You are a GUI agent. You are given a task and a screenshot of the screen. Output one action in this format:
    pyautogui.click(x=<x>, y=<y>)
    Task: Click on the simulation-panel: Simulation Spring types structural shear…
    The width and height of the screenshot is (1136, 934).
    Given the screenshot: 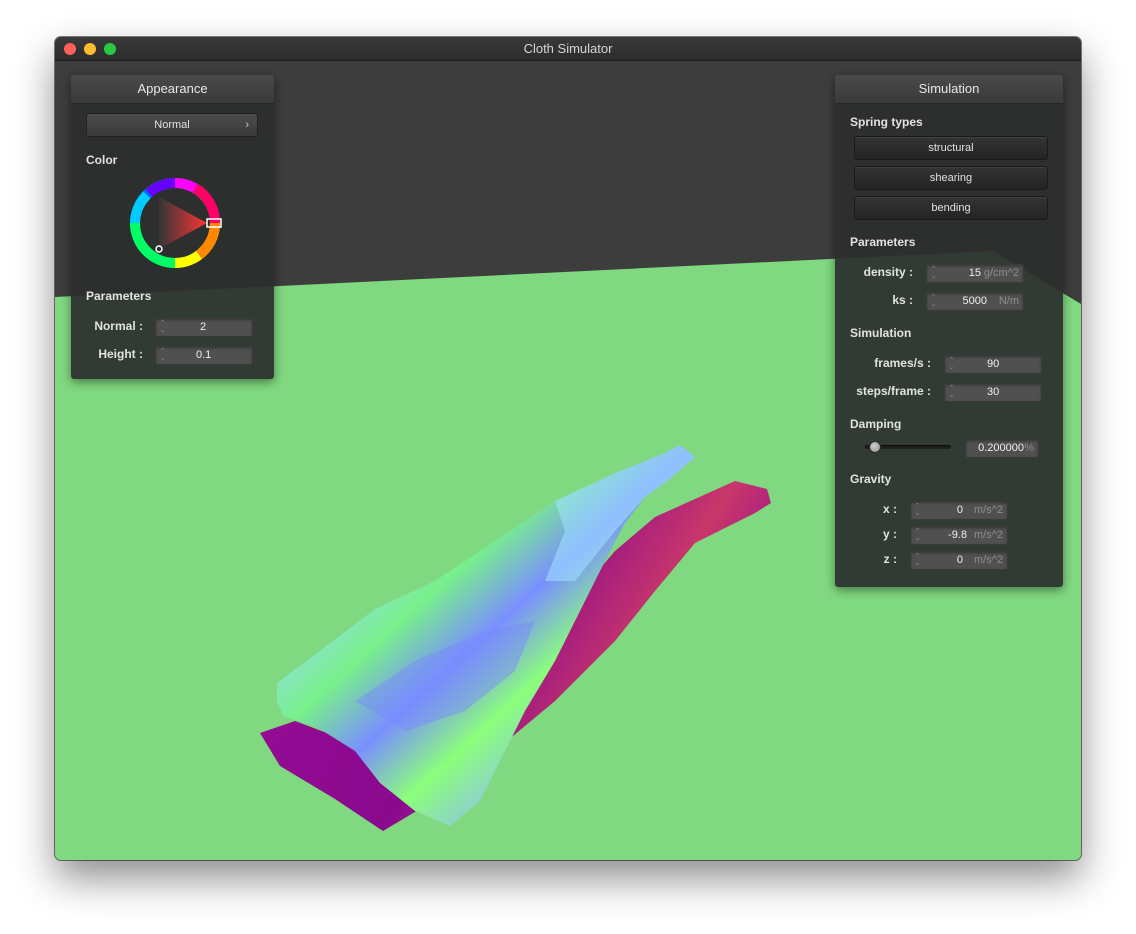 What is the action you would take?
    pyautogui.click(x=949, y=331)
    